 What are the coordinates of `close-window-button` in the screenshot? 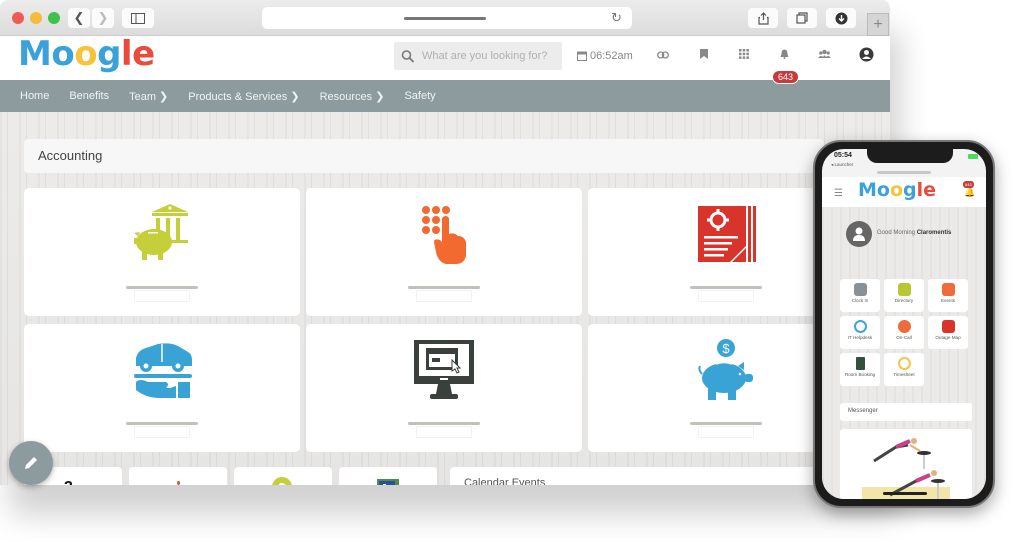 It's located at (18, 18).